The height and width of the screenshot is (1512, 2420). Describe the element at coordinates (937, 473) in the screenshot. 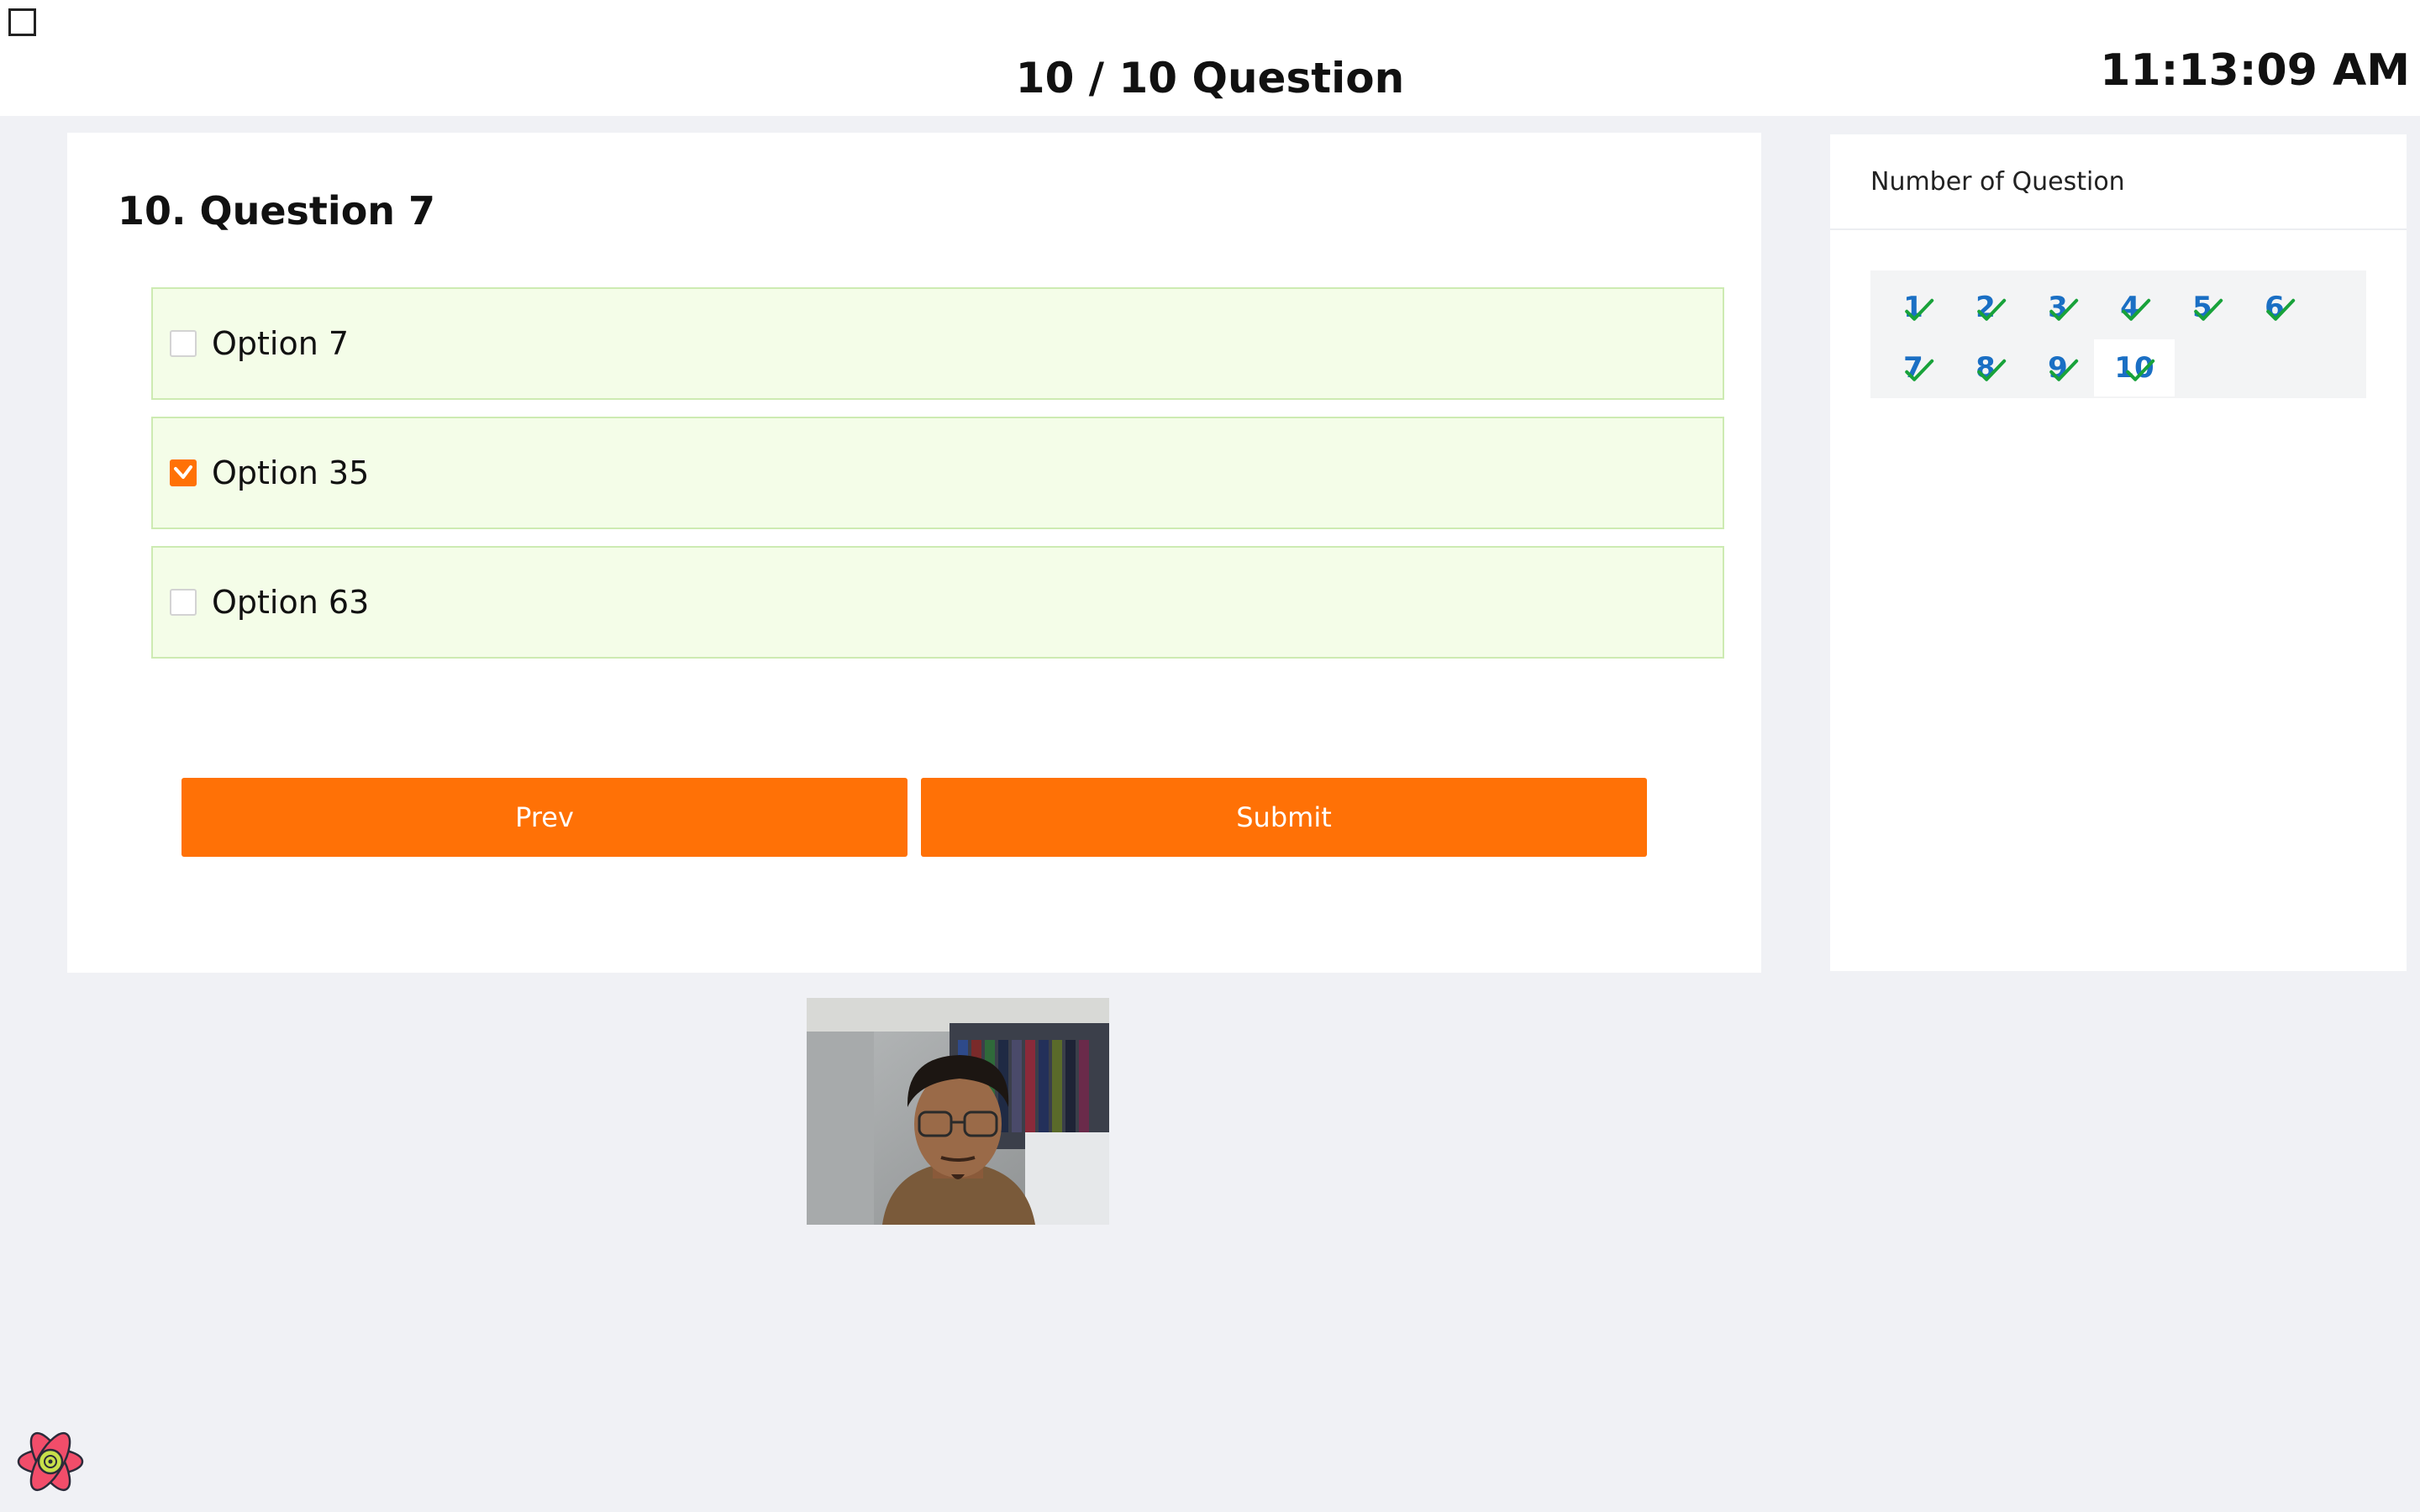

I see `option-item: Option 35` at that location.